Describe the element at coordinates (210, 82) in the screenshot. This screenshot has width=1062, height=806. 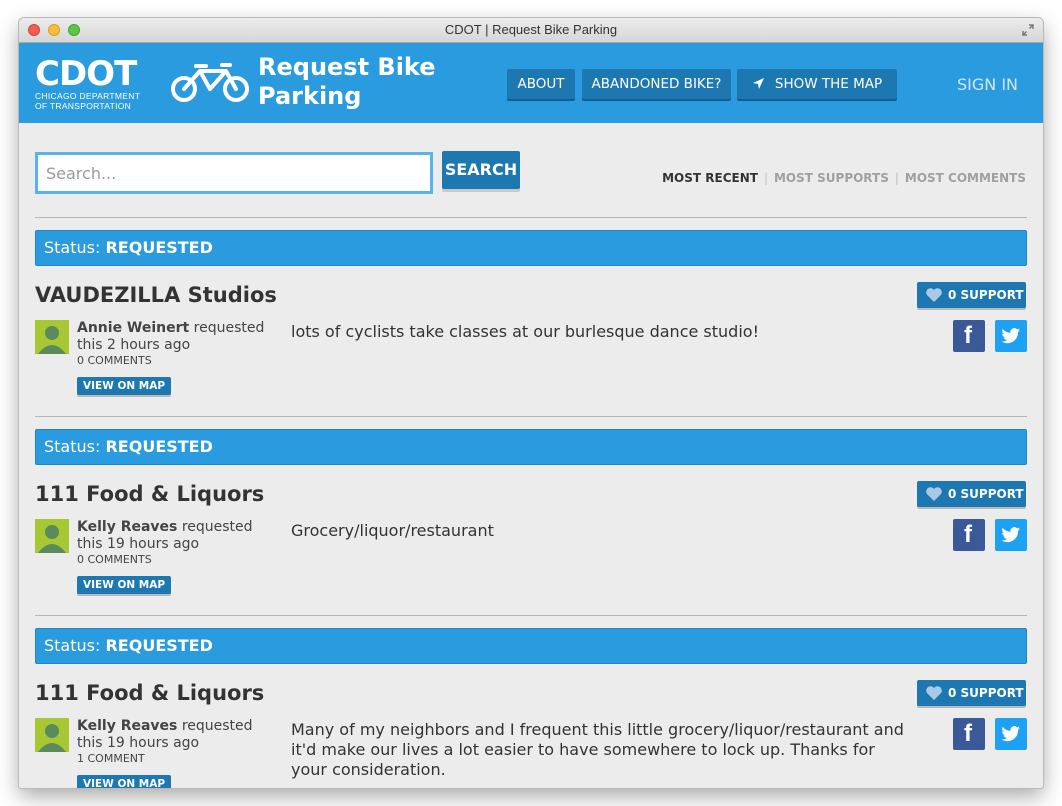
I see `bike-icon` at that location.